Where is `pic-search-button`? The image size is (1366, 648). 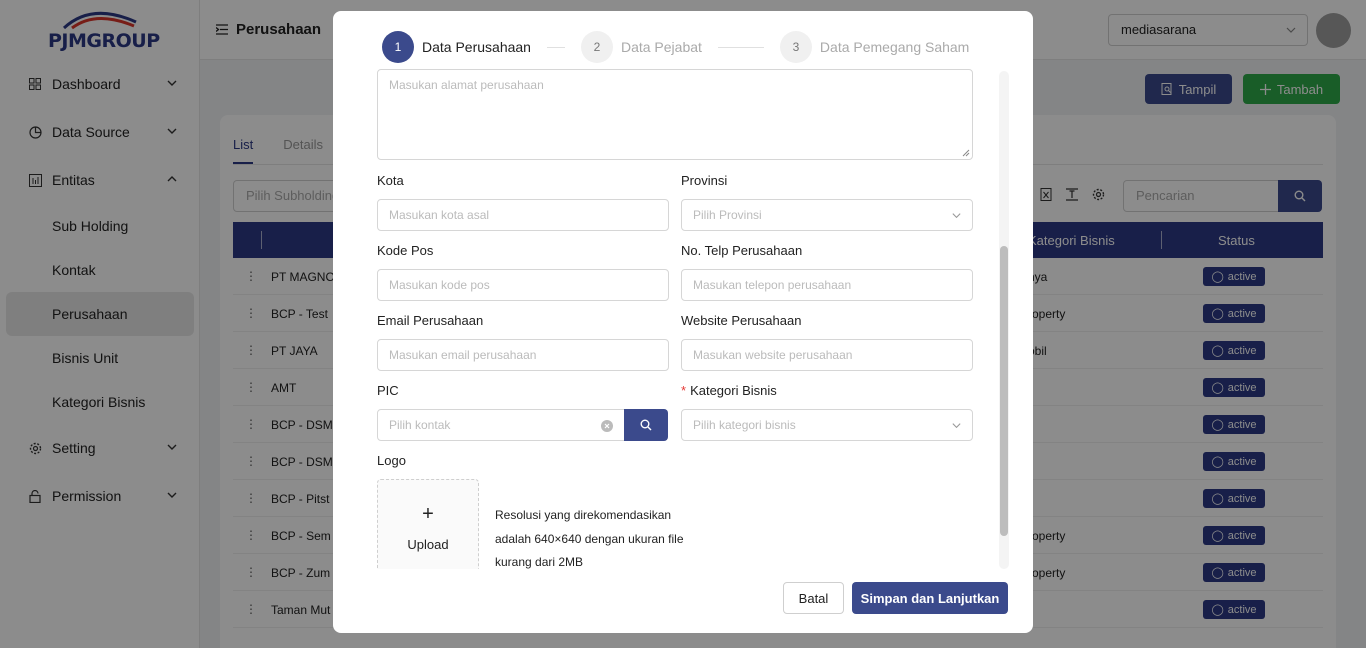 pic-search-button is located at coordinates (646, 425).